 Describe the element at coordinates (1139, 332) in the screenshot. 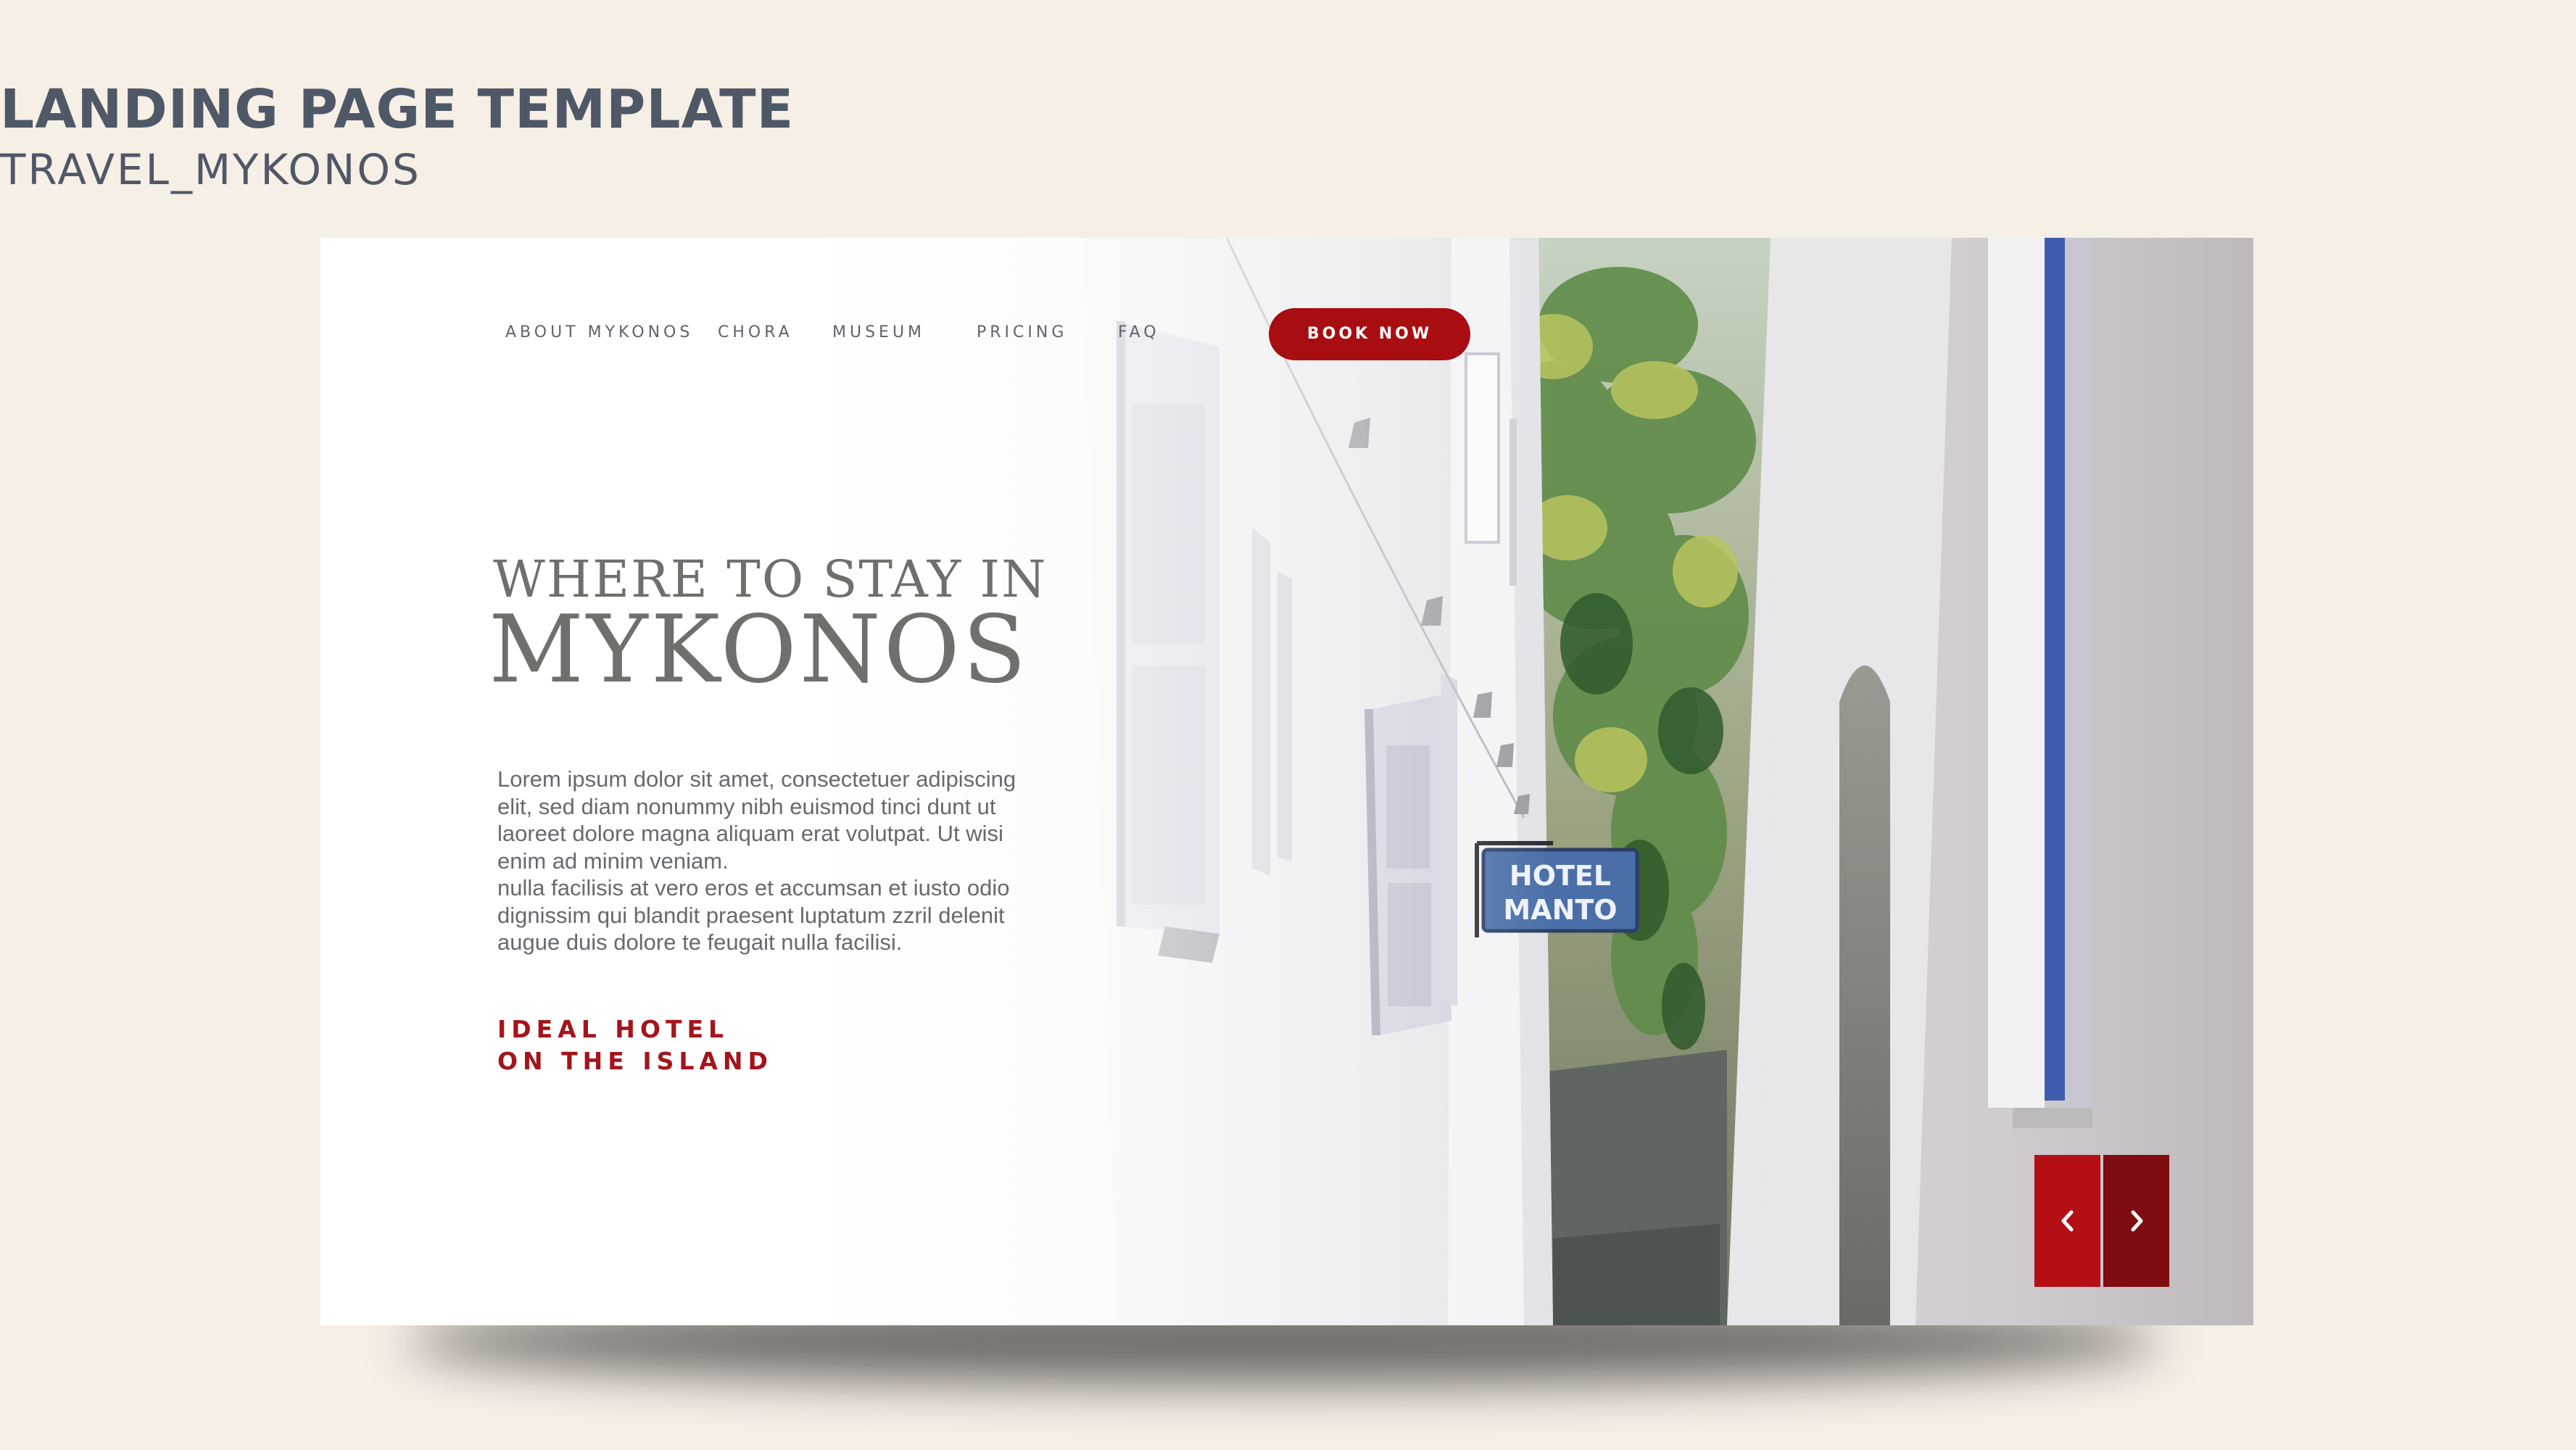

I see `nav-faq: FAQ` at that location.